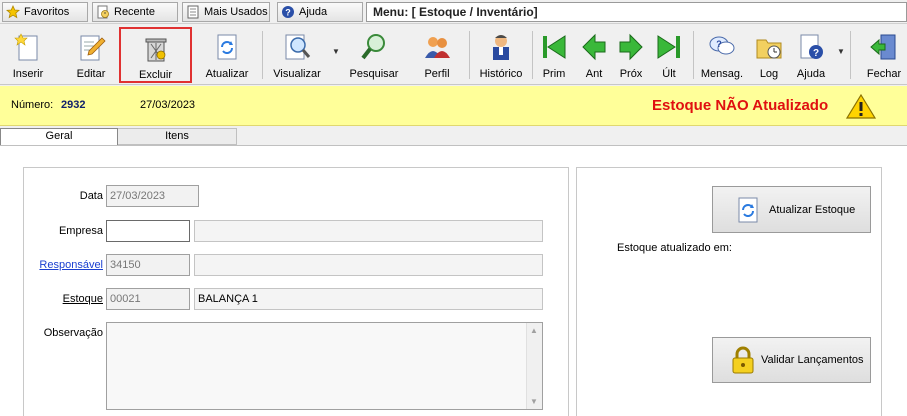 The width and height of the screenshot is (907, 416). What do you see at coordinates (61, 265) in the screenshot?
I see `responsavel-link: Responsável` at bounding box center [61, 265].